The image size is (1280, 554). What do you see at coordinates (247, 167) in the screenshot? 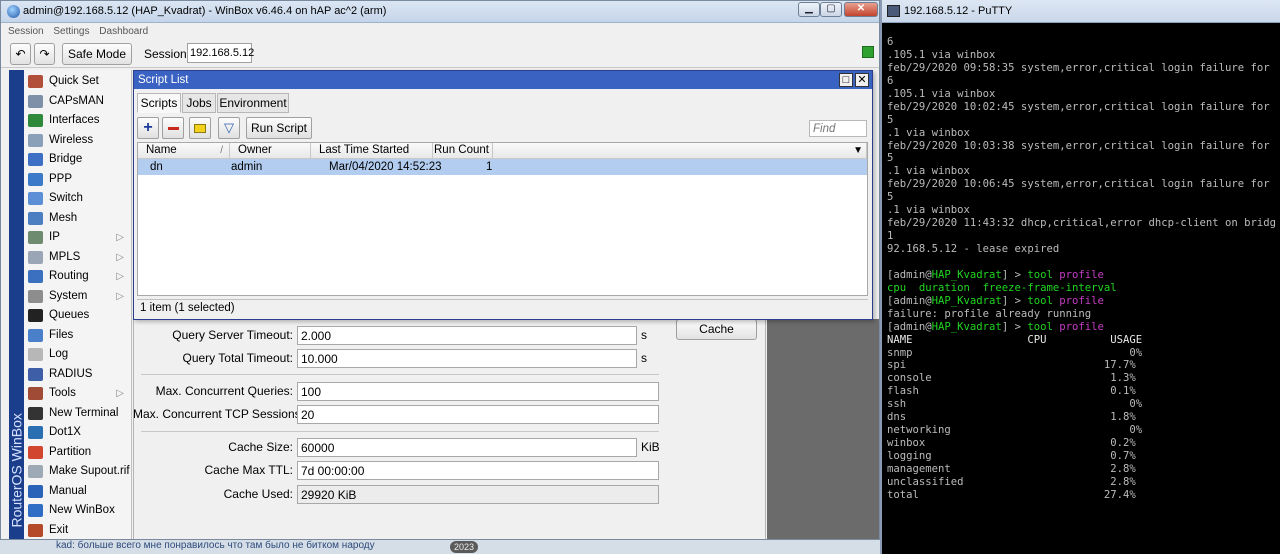
I see `cell-owner: admin` at bounding box center [247, 167].